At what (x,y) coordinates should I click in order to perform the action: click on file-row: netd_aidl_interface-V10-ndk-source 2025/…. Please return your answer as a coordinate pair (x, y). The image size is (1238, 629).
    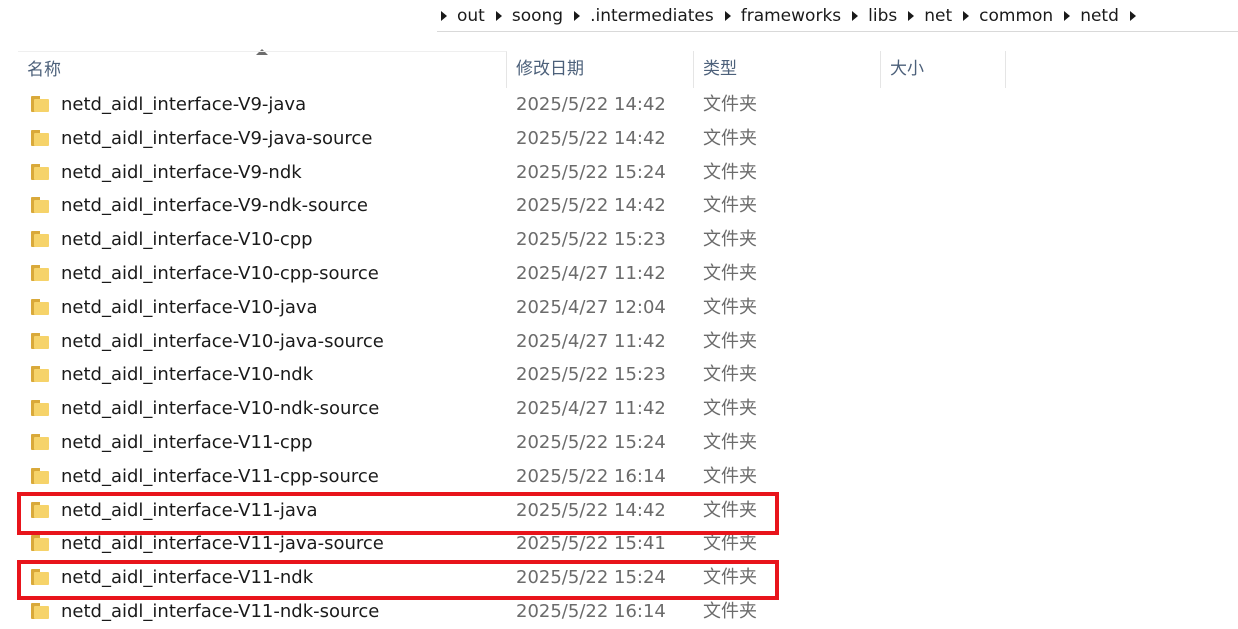
    Looking at the image, I should click on (619, 409).